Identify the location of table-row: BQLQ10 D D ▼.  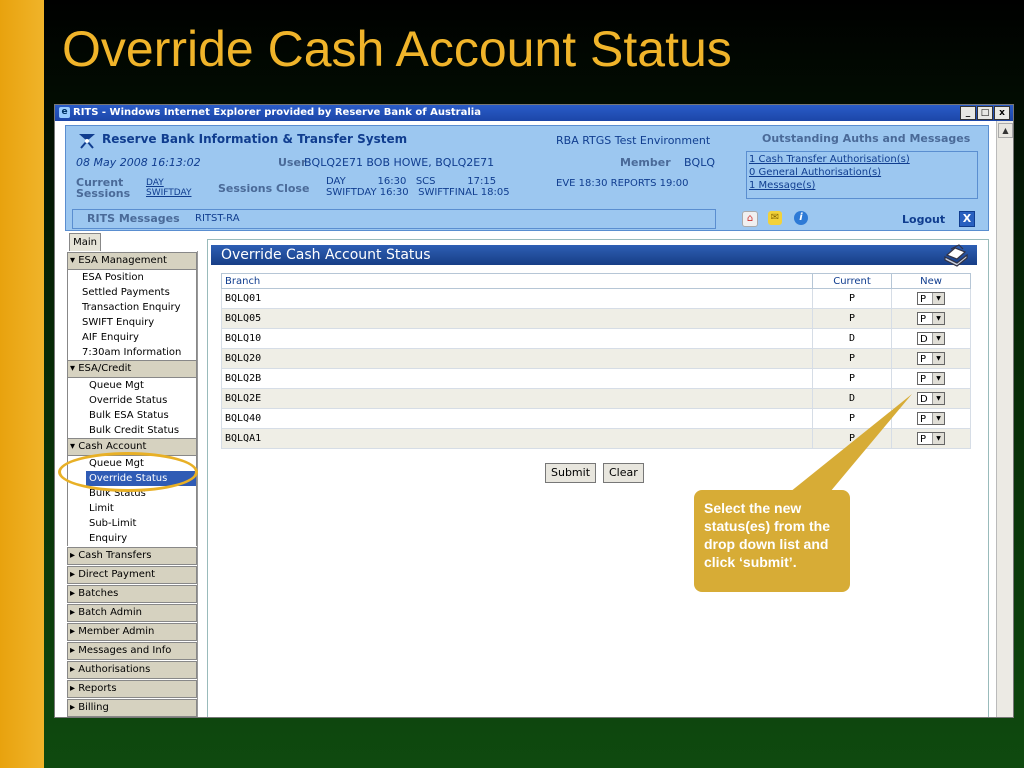
(596, 338).